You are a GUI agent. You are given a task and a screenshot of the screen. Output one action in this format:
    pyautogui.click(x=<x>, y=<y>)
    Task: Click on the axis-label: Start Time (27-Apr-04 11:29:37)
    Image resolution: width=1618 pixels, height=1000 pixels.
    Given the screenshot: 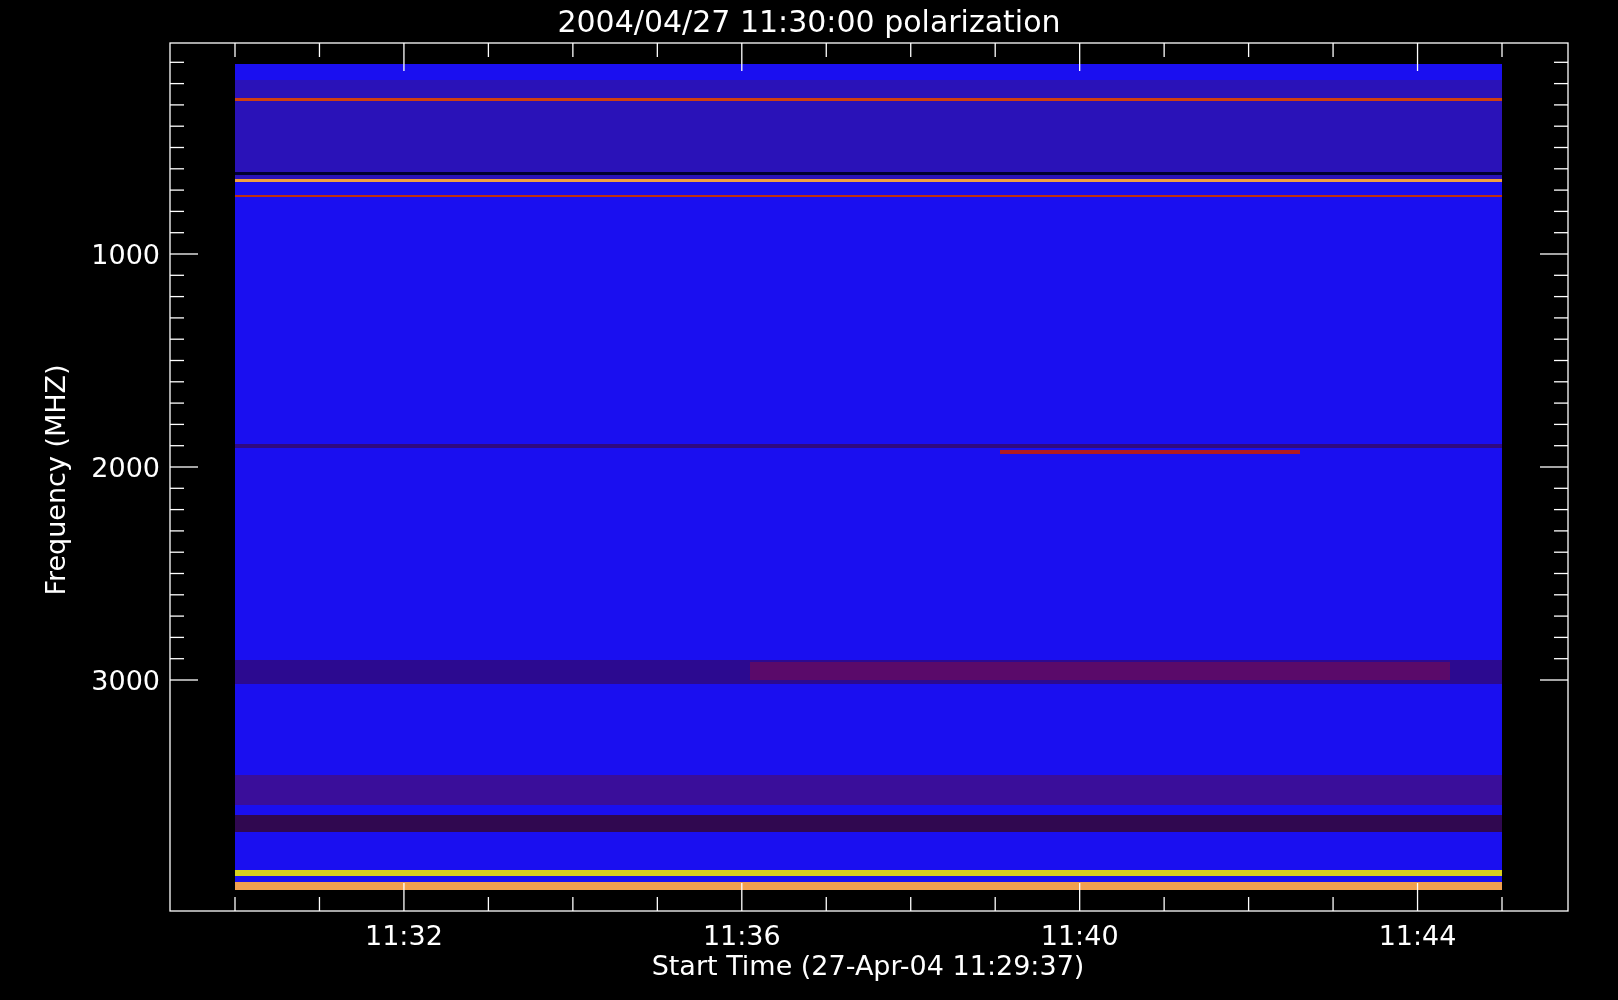 What is the action you would take?
    pyautogui.click(x=868, y=965)
    